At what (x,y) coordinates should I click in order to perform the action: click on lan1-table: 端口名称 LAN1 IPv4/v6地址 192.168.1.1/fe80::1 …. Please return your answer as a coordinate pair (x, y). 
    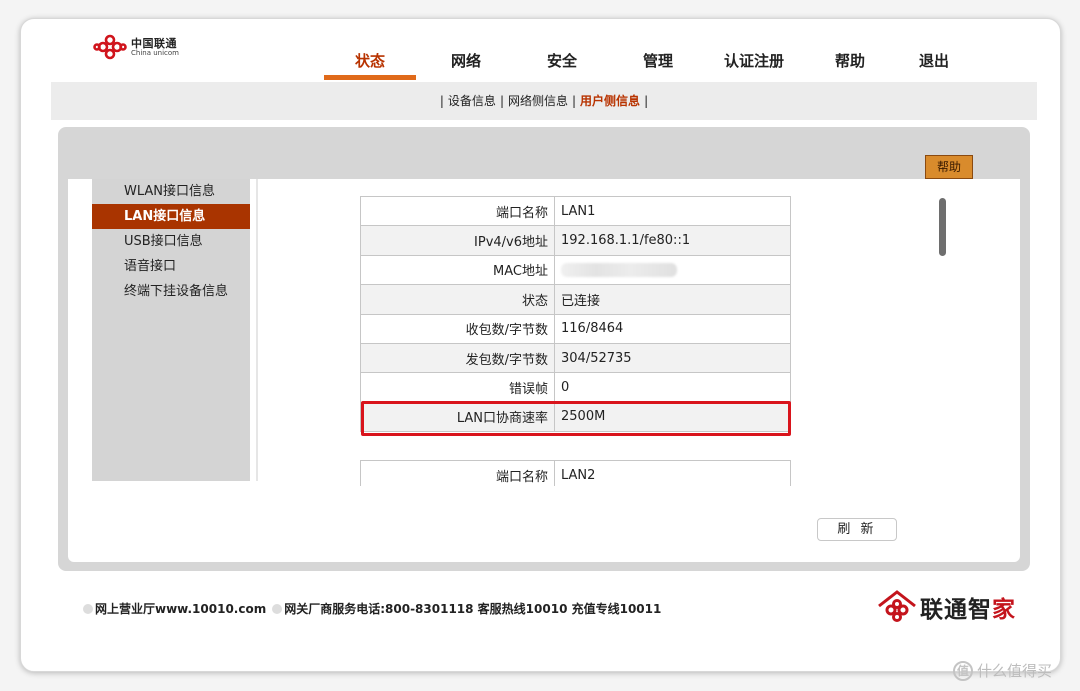
    Looking at the image, I should click on (575, 314).